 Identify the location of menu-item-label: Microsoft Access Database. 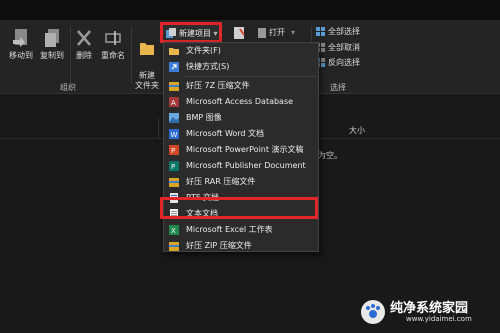
(240, 101).